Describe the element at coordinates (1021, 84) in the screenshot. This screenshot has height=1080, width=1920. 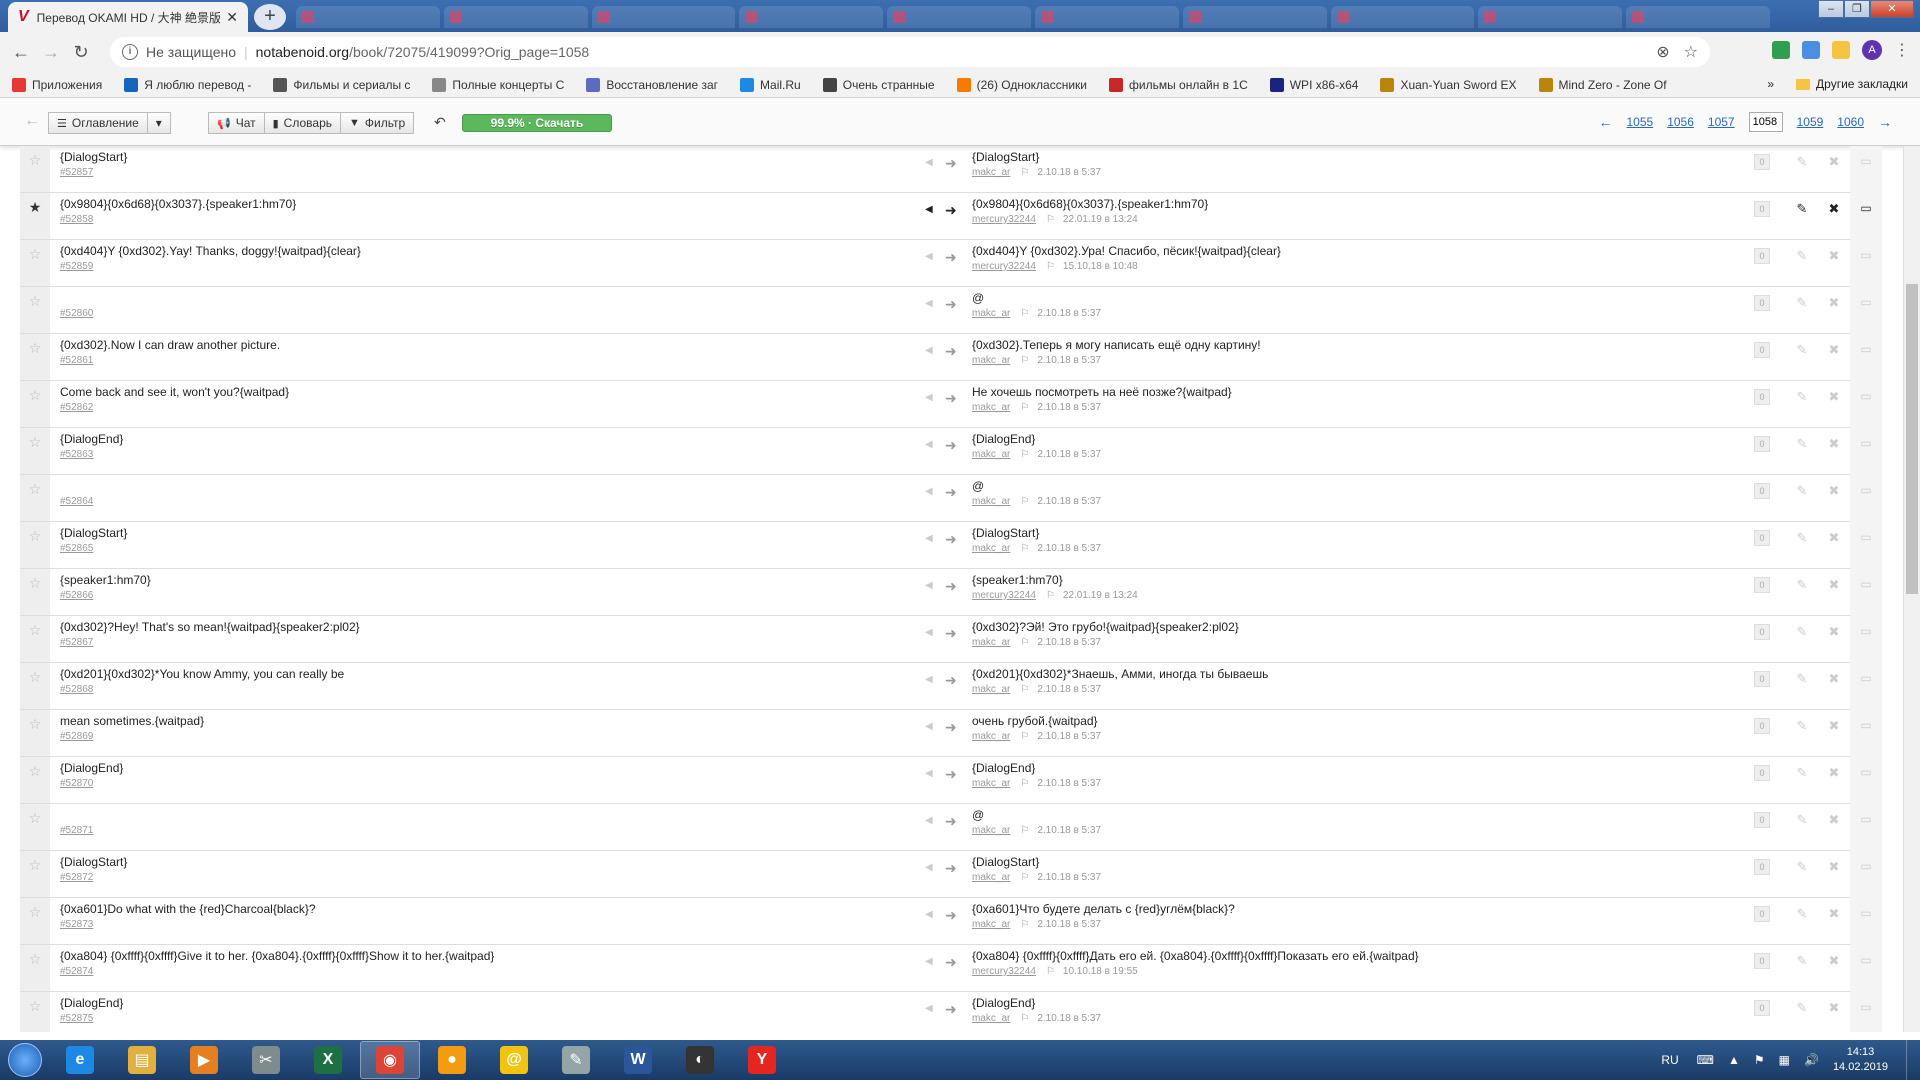
I see `bookmark-item: (26) Одноклассники` at that location.